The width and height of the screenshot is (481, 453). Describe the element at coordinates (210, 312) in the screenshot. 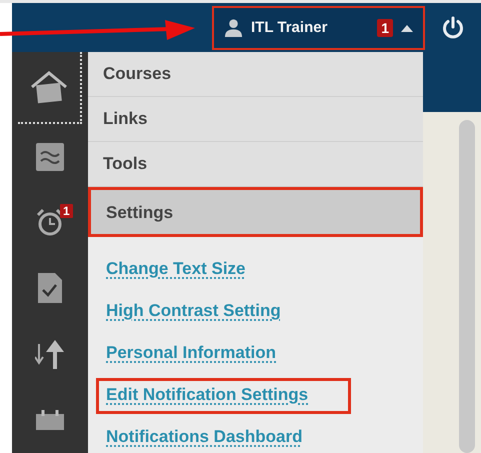

I see `menu-link: High Contrast Setting` at that location.